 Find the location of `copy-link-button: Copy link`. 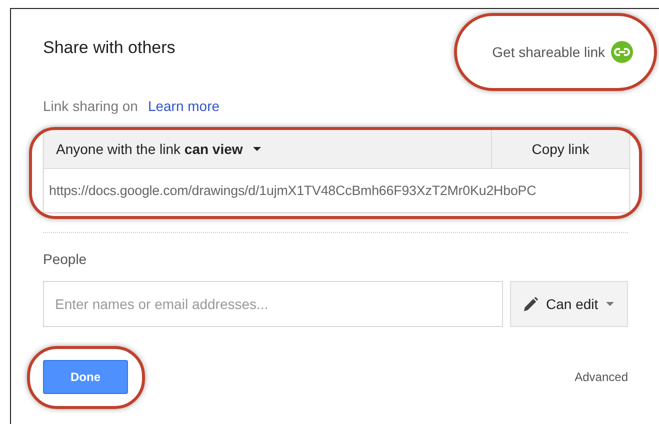

copy-link-button: Copy link is located at coordinates (560, 149).